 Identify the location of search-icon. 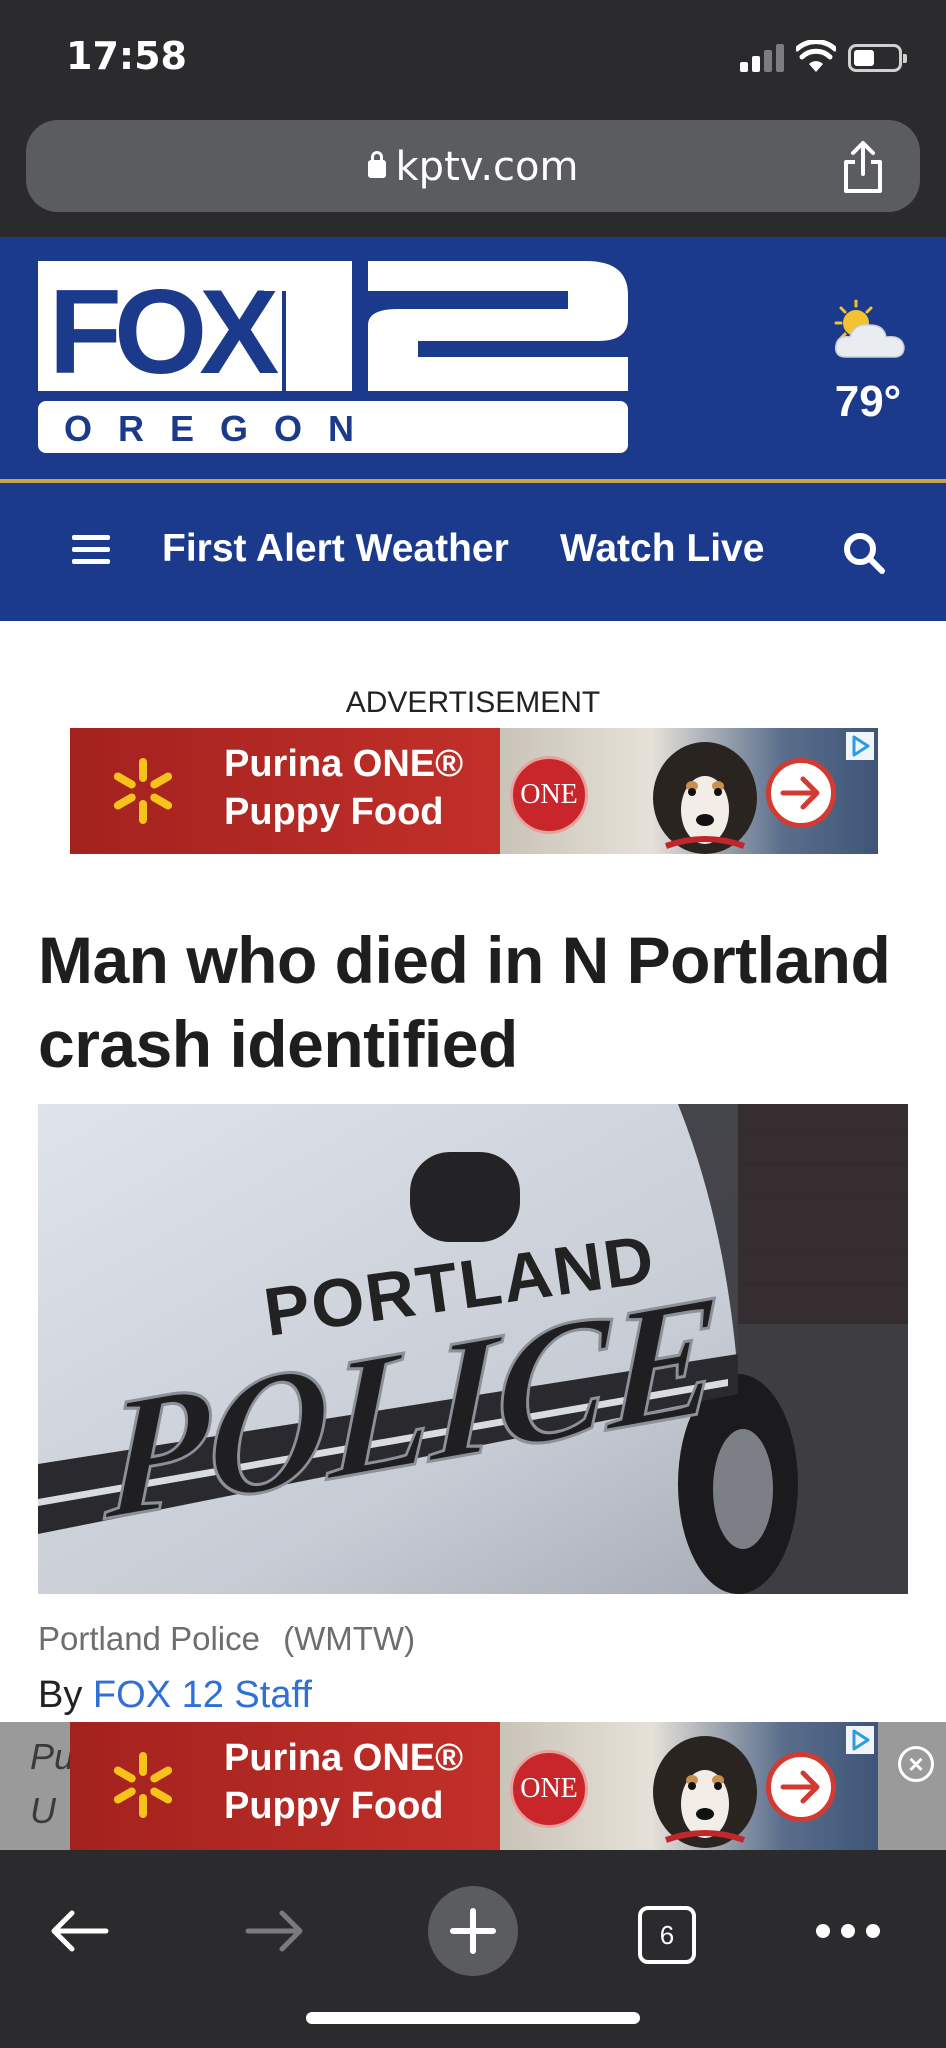
(864, 553).